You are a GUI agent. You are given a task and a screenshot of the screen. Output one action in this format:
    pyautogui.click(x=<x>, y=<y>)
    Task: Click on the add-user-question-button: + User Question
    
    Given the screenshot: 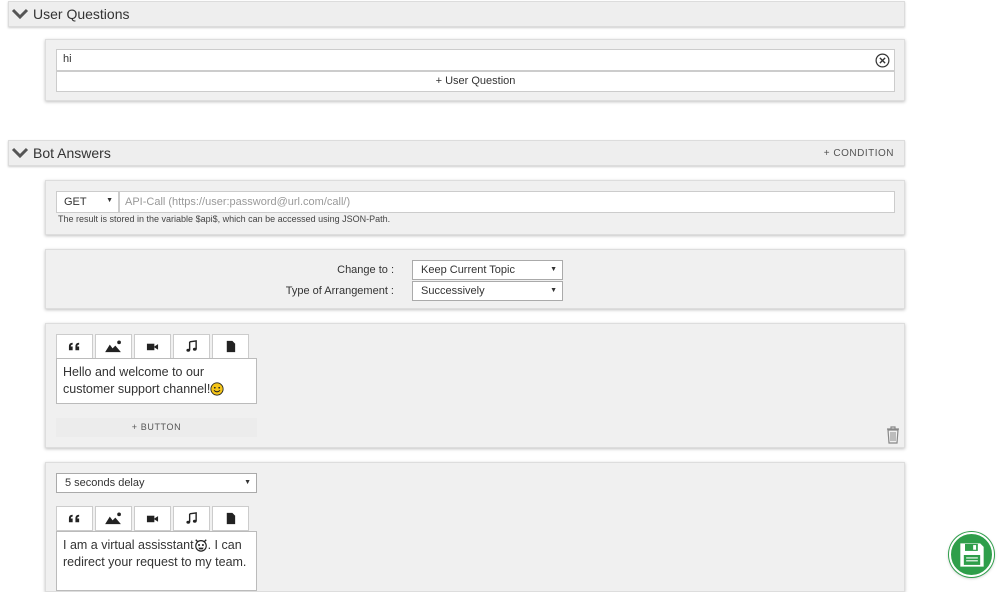 What is the action you would take?
    pyautogui.click(x=475, y=81)
    